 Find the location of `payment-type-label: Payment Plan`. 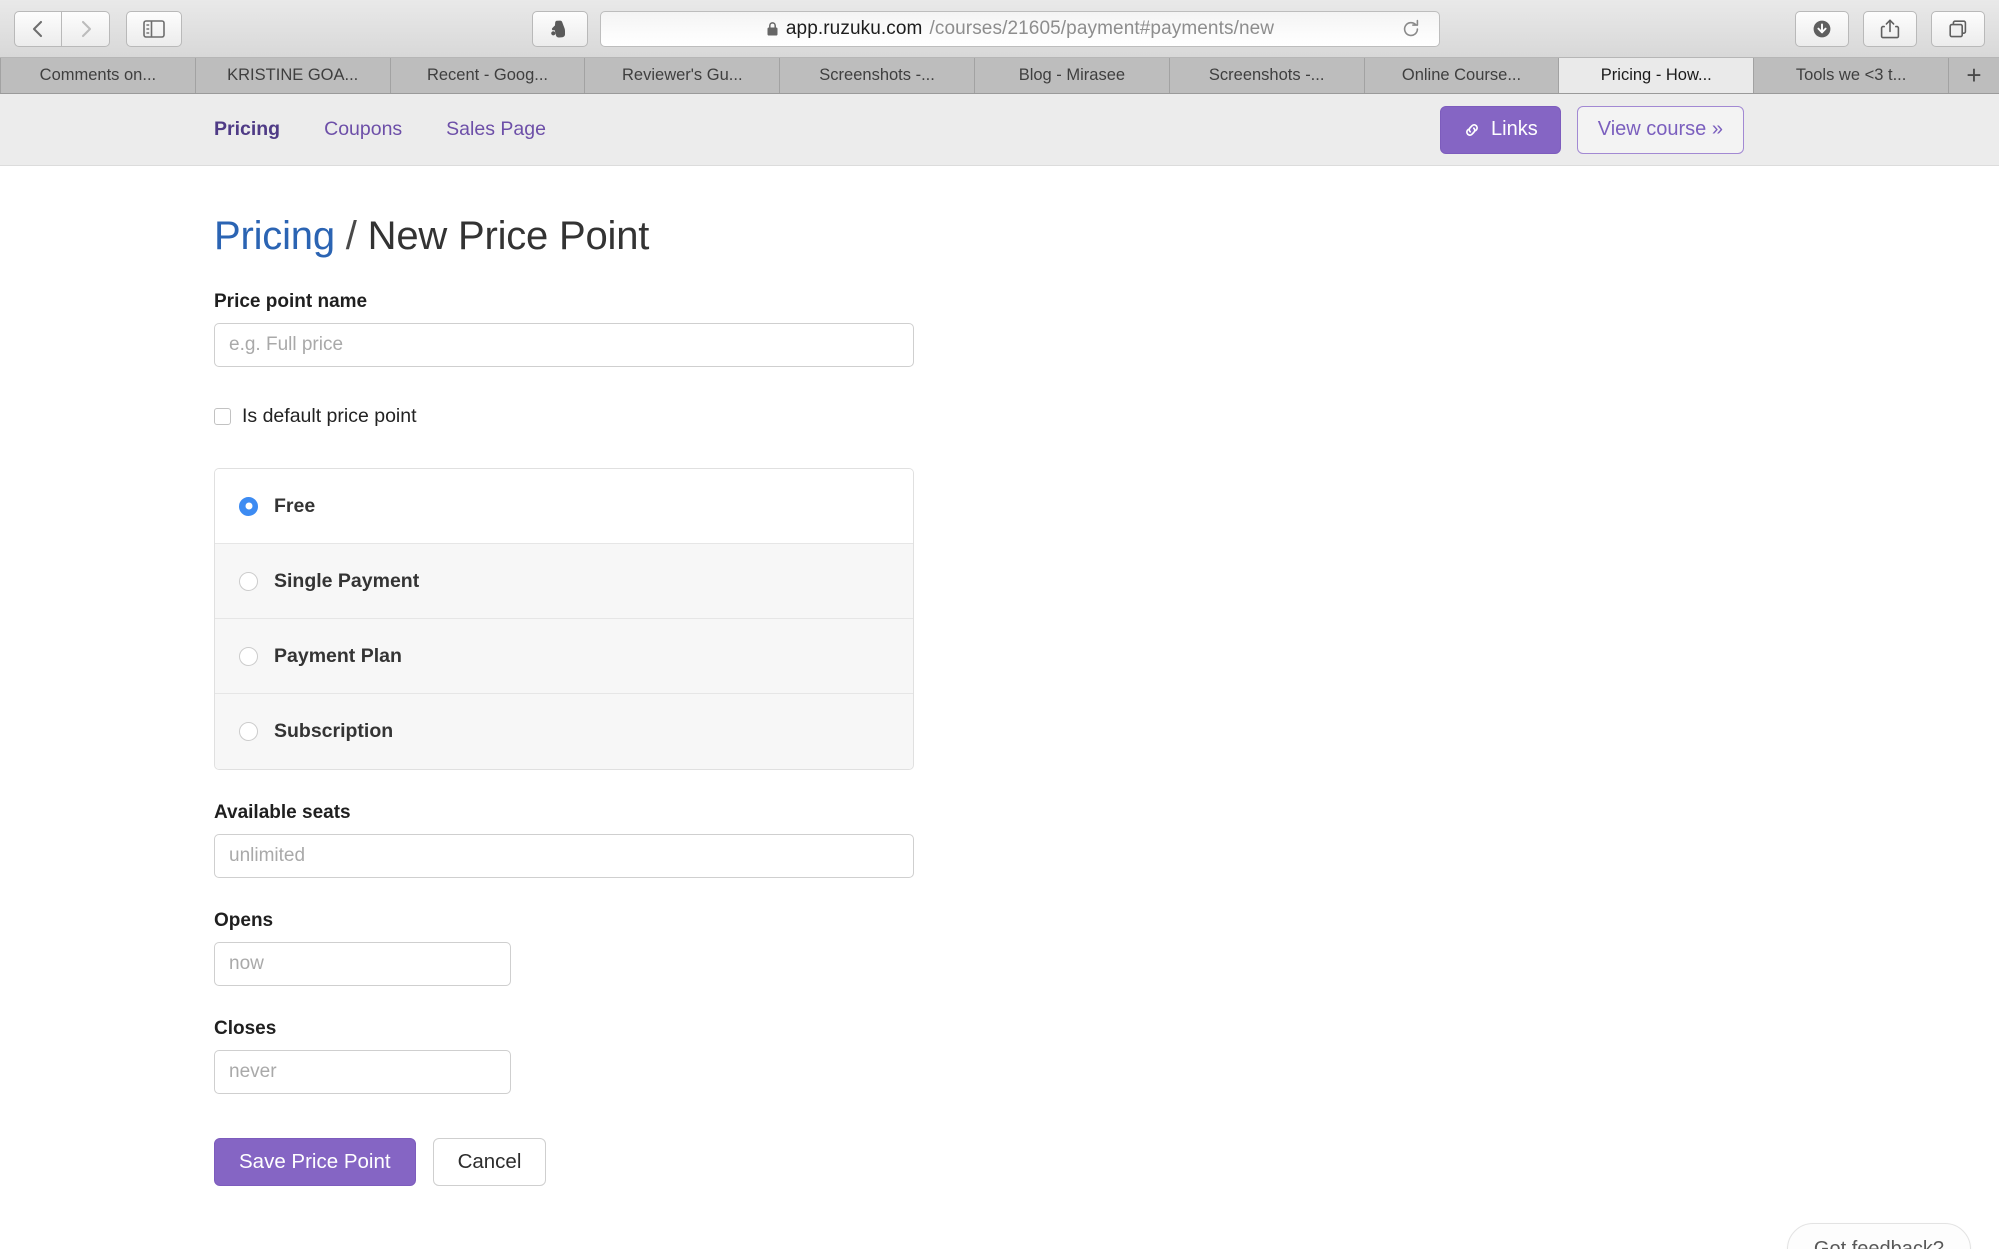

payment-type-label: Payment Plan is located at coordinates (338, 655).